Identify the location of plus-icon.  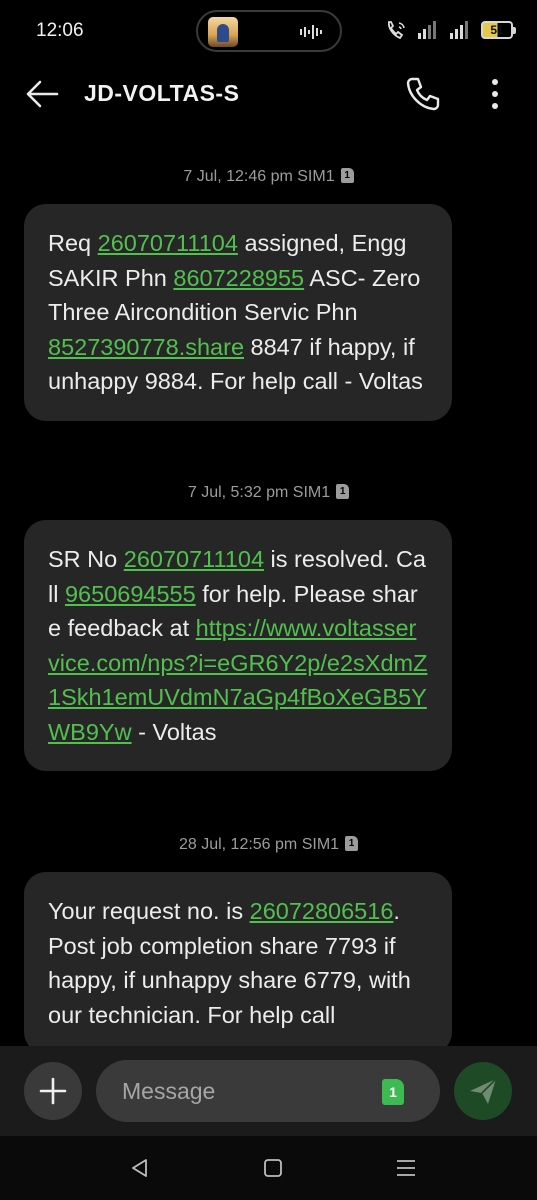
(53, 1091).